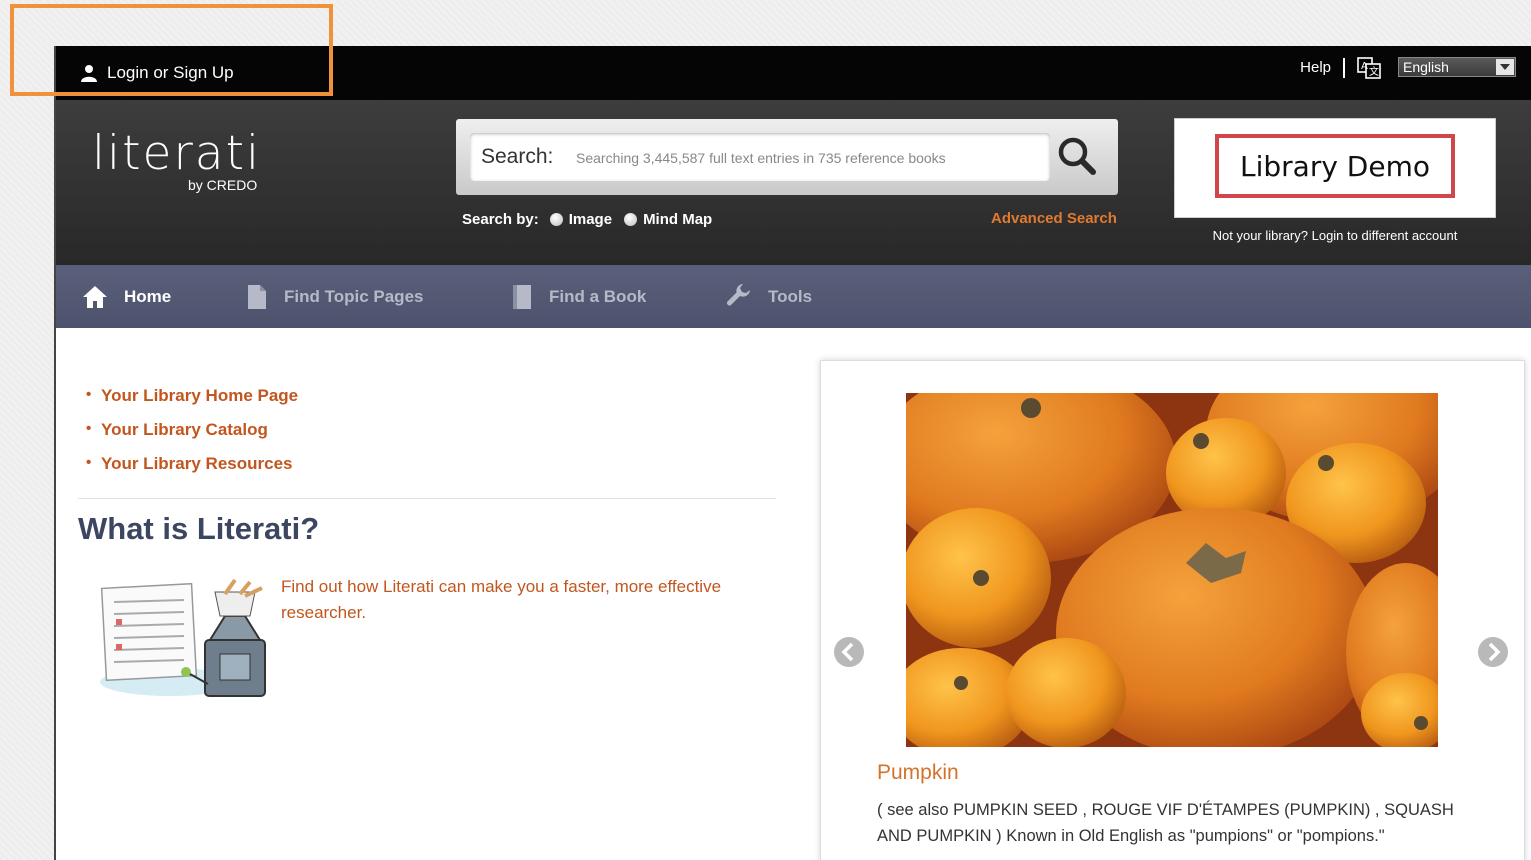 This screenshot has height=860, width=1531. I want to click on logo-wordmark: literati, so click(177, 153).